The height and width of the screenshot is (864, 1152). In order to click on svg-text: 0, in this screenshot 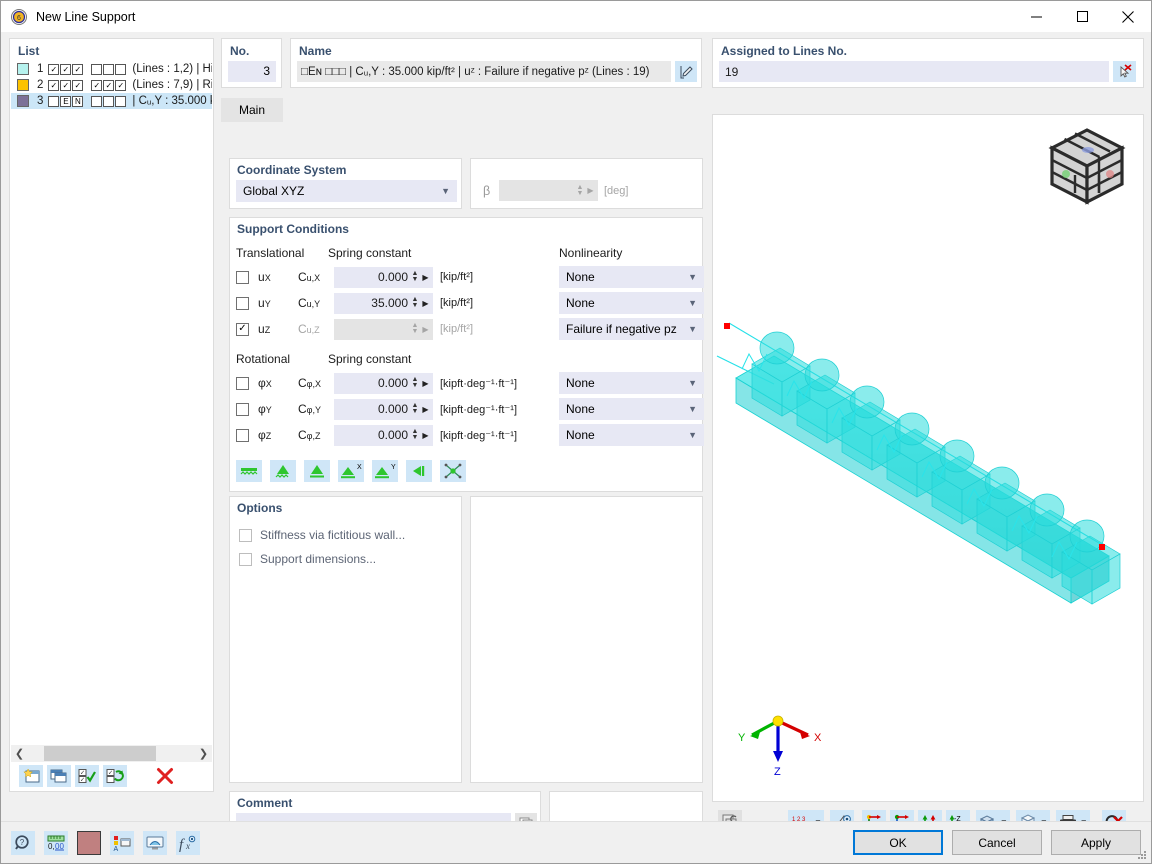, I will do `click(51, 846)`.